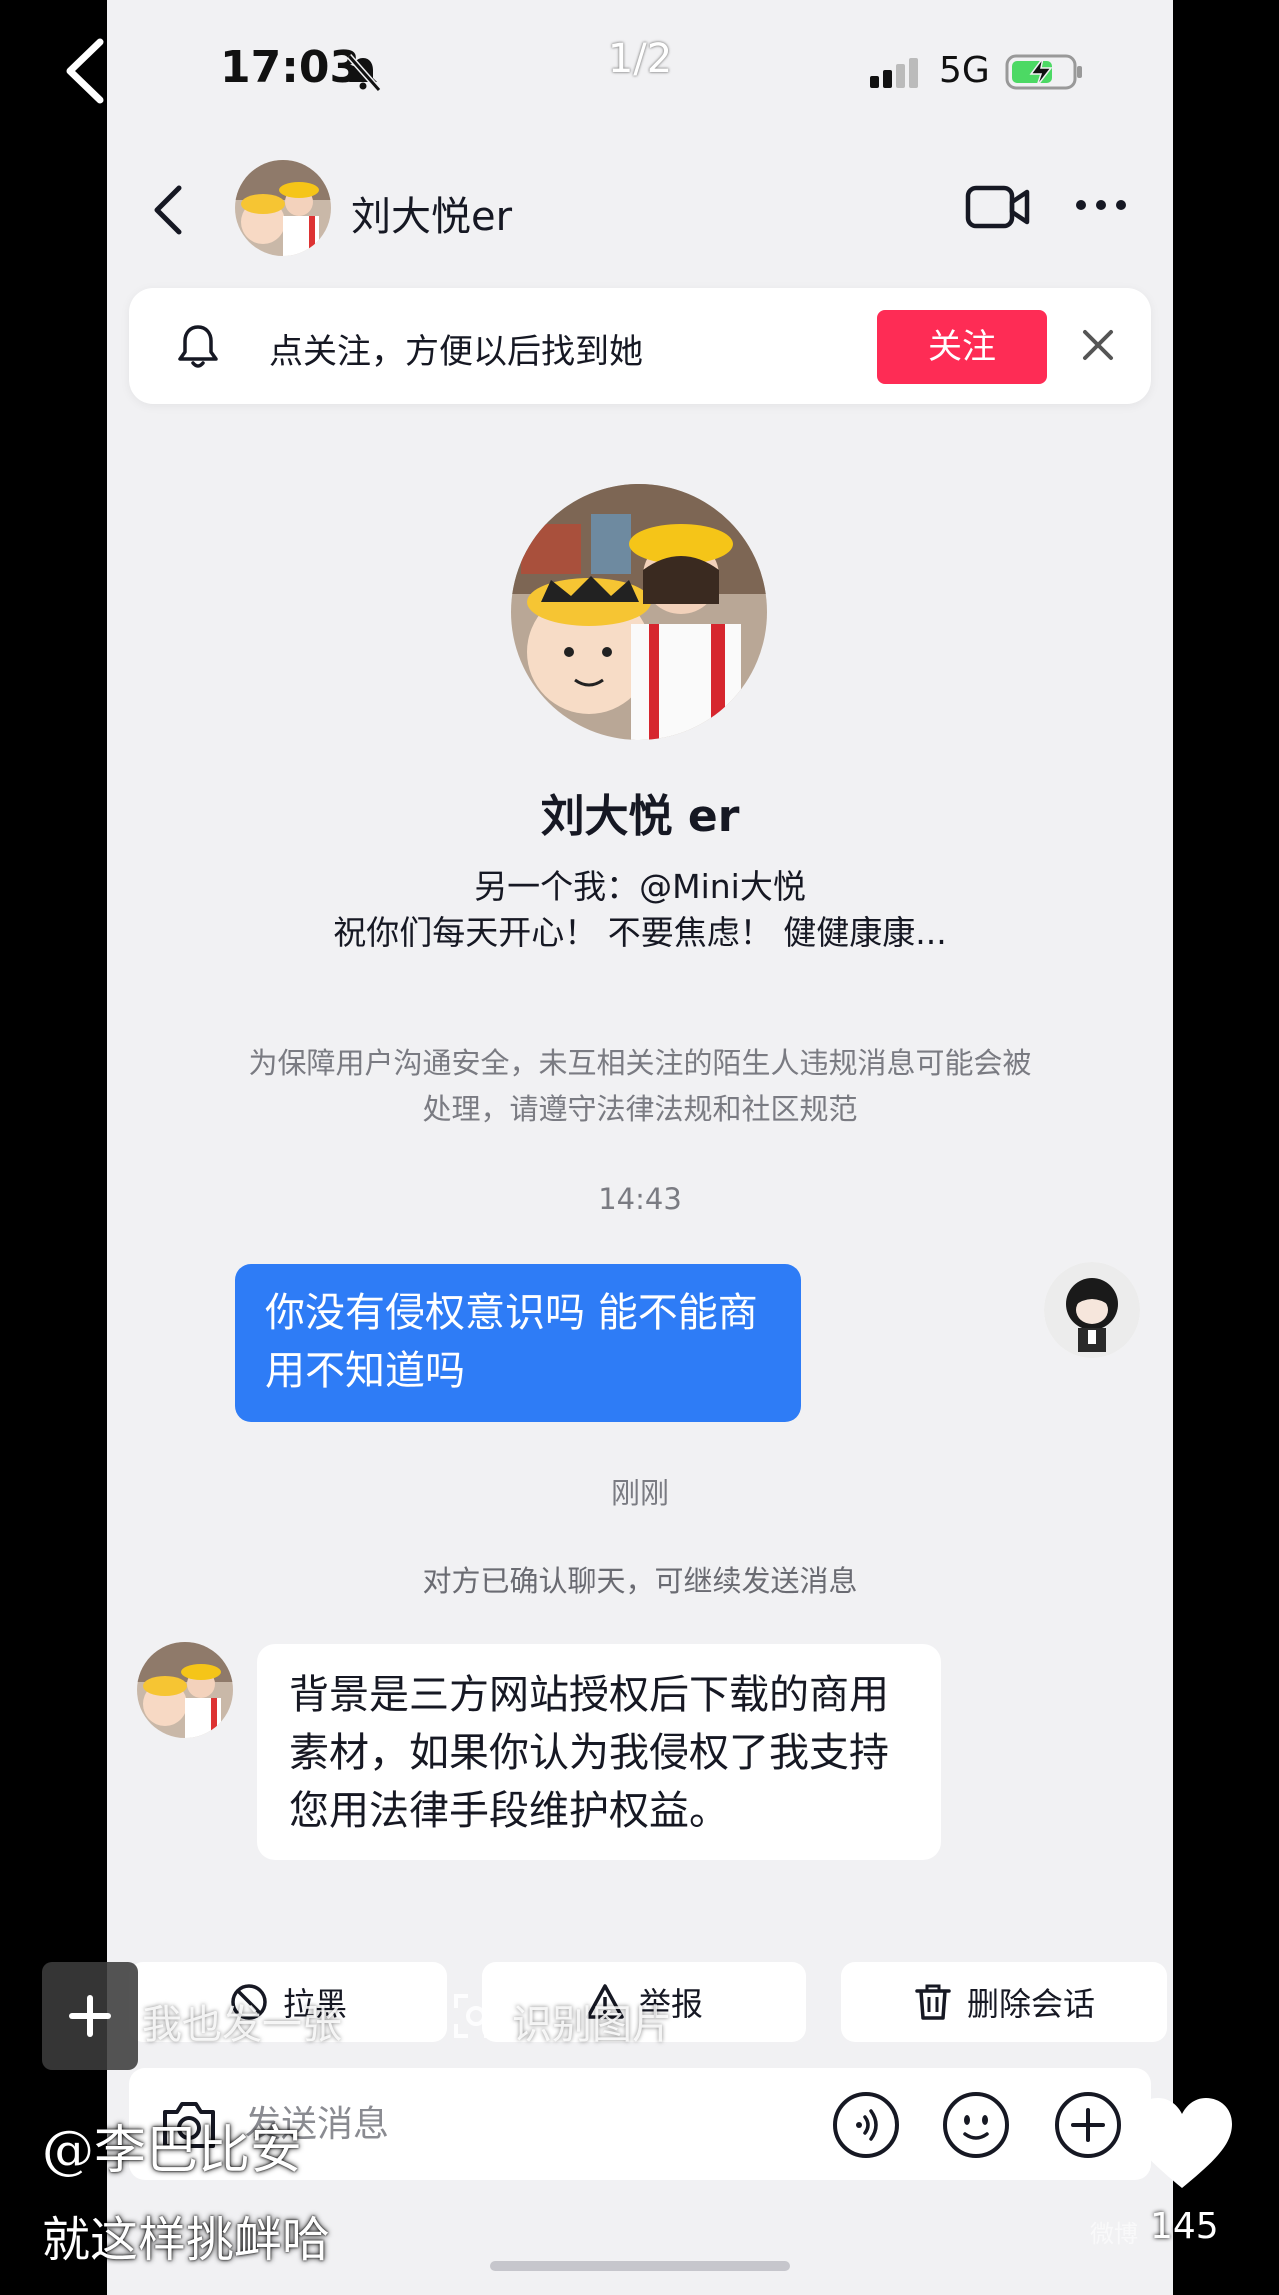 The height and width of the screenshot is (2295, 1279). What do you see at coordinates (172, 2145) in the screenshot?
I see `author-handle: @李巴比安` at bounding box center [172, 2145].